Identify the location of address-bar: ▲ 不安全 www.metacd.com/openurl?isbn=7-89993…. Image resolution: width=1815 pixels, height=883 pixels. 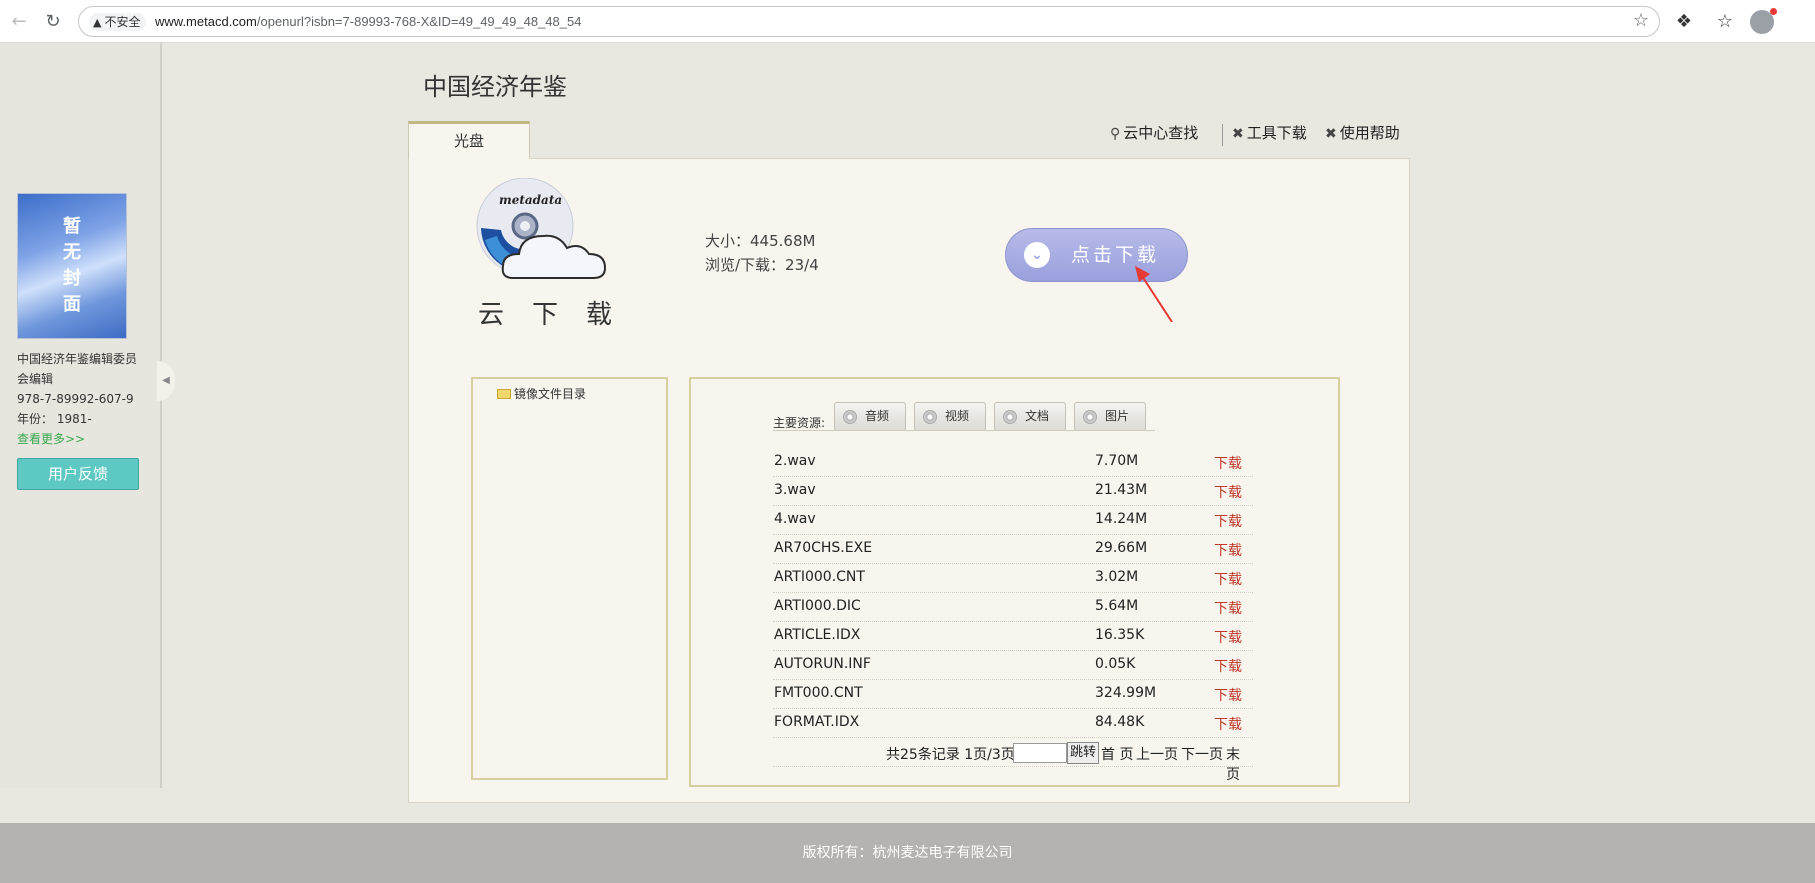
(869, 21).